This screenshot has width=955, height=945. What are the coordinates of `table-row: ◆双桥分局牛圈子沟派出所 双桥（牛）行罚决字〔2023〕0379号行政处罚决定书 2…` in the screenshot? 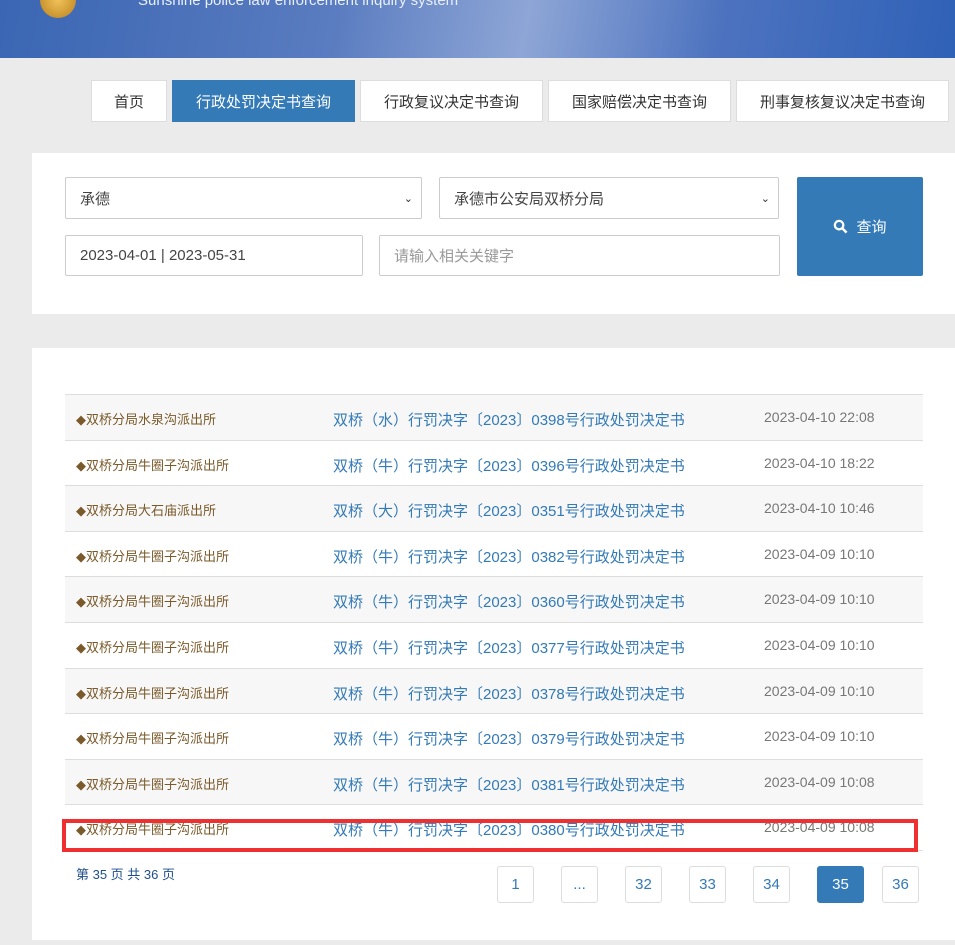 It's located at (494, 737).